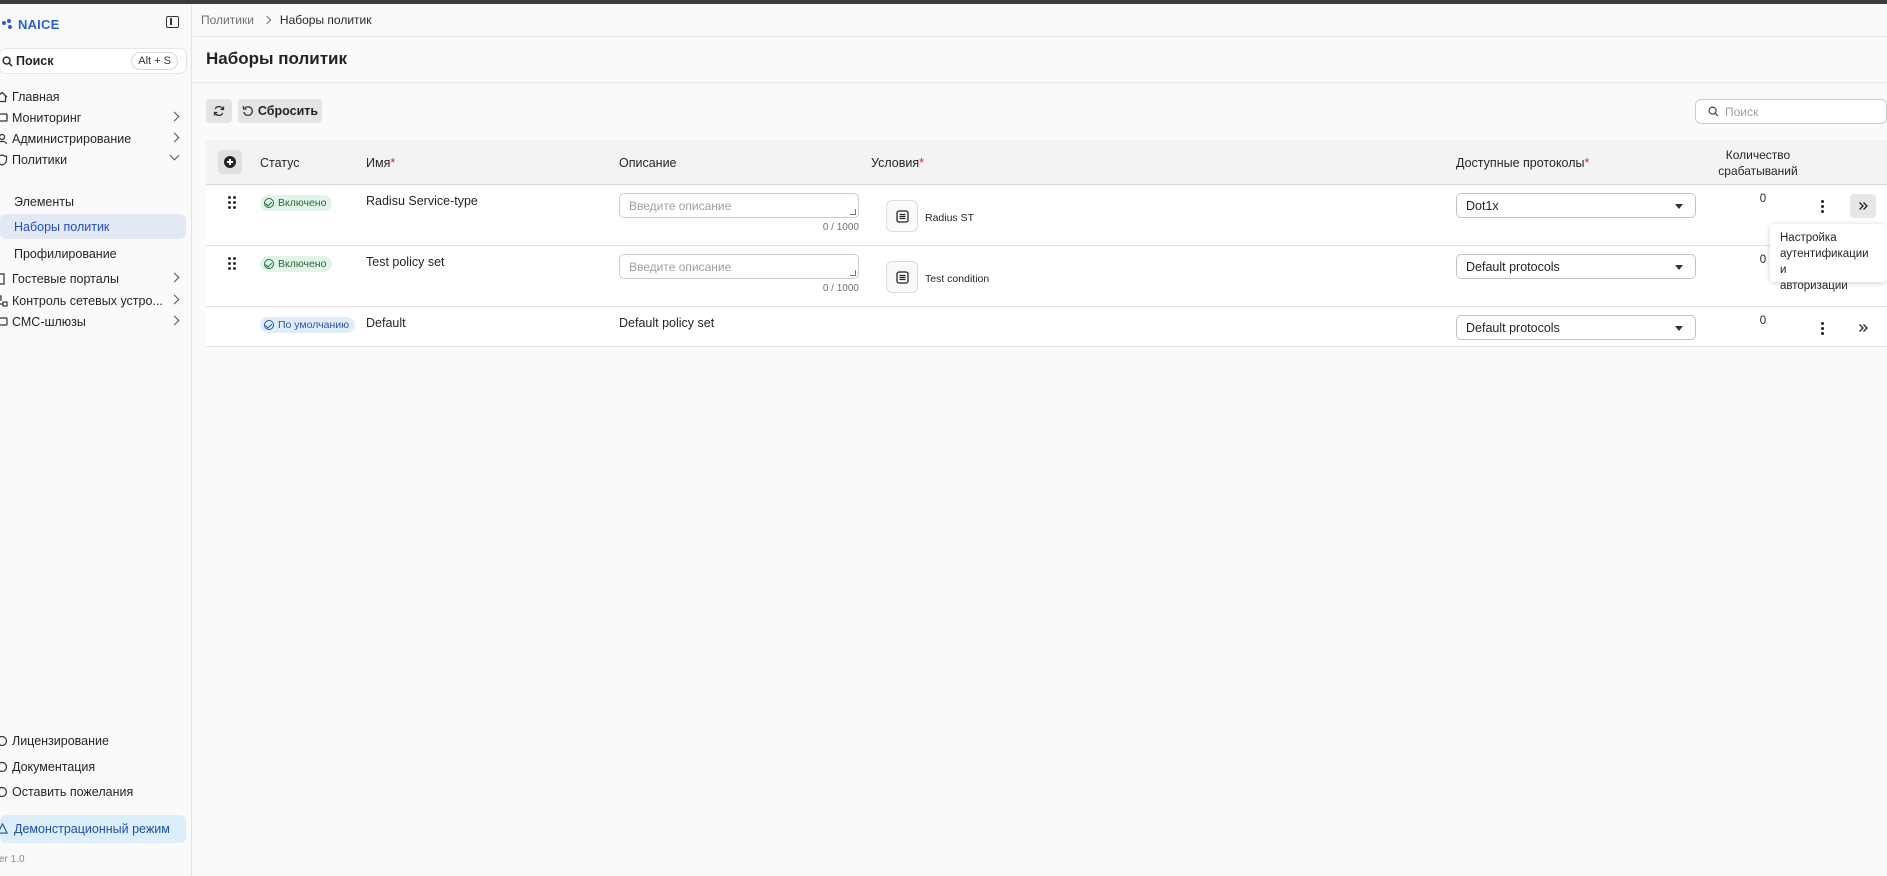  What do you see at coordinates (49, 321) in the screenshot?
I see `sidebar-item-label: СМС-шлюзы` at bounding box center [49, 321].